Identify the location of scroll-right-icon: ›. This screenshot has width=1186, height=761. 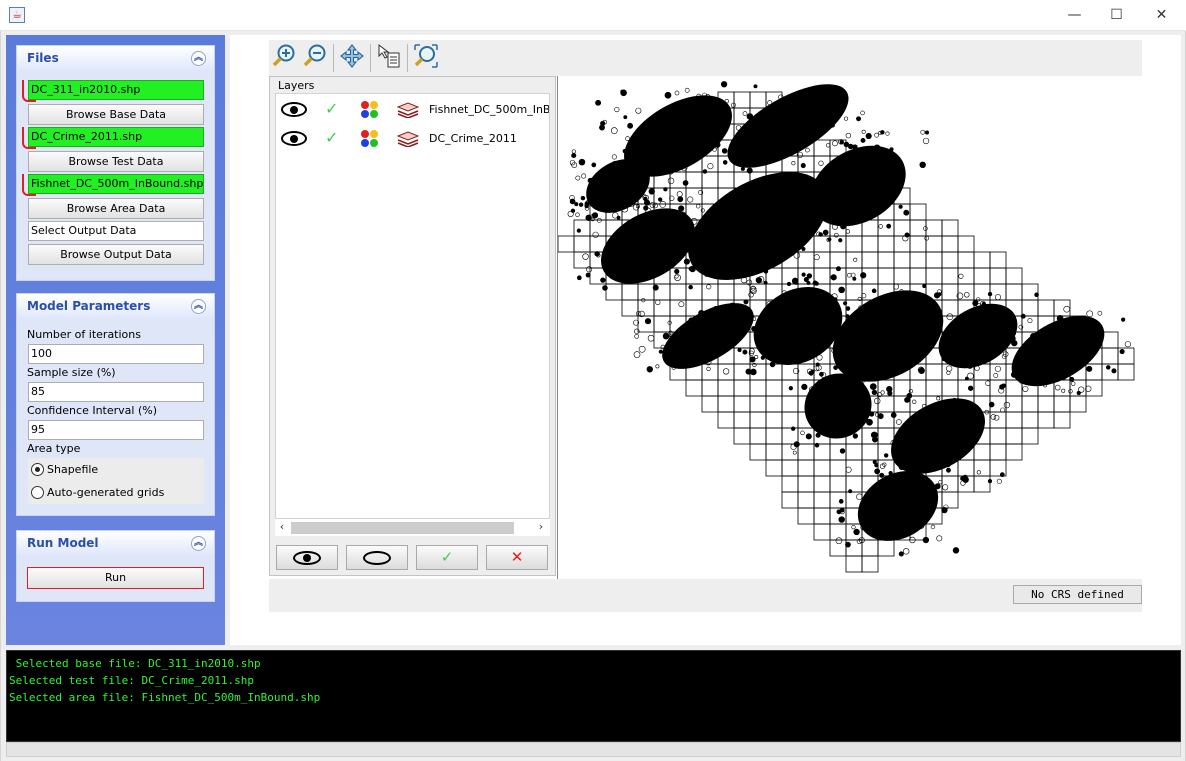
(541, 527).